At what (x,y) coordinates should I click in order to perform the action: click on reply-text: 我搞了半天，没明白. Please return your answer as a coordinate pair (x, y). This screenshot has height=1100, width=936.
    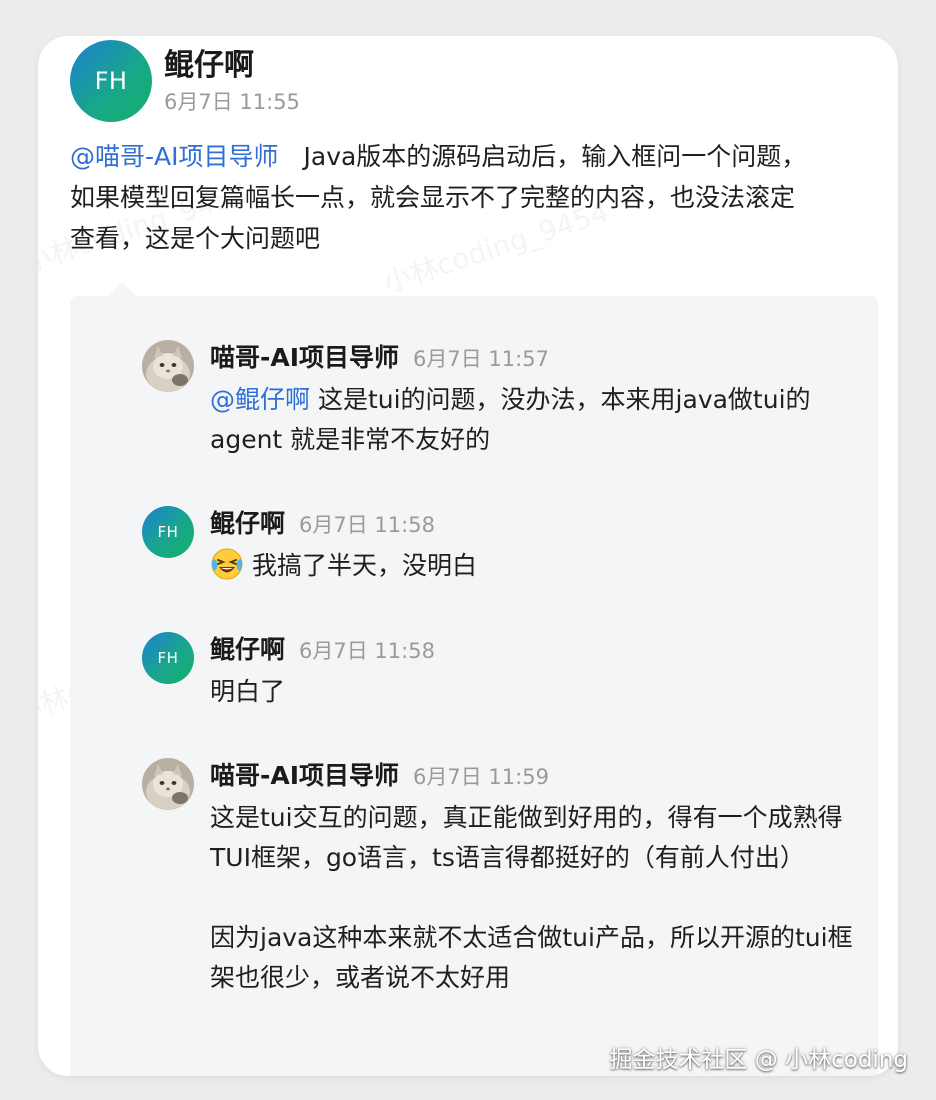
    Looking at the image, I should click on (365, 565).